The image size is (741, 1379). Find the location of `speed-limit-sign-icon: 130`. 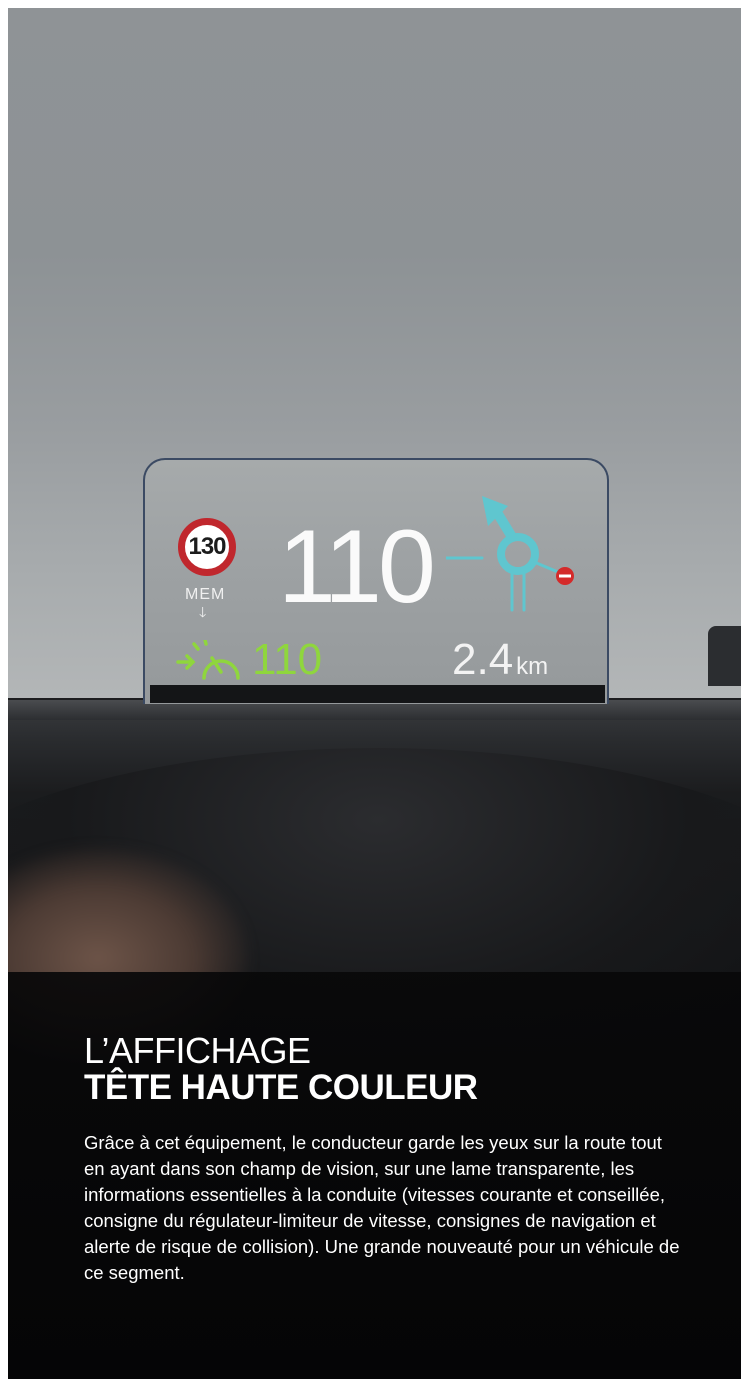

speed-limit-sign-icon: 130 is located at coordinates (207, 547).